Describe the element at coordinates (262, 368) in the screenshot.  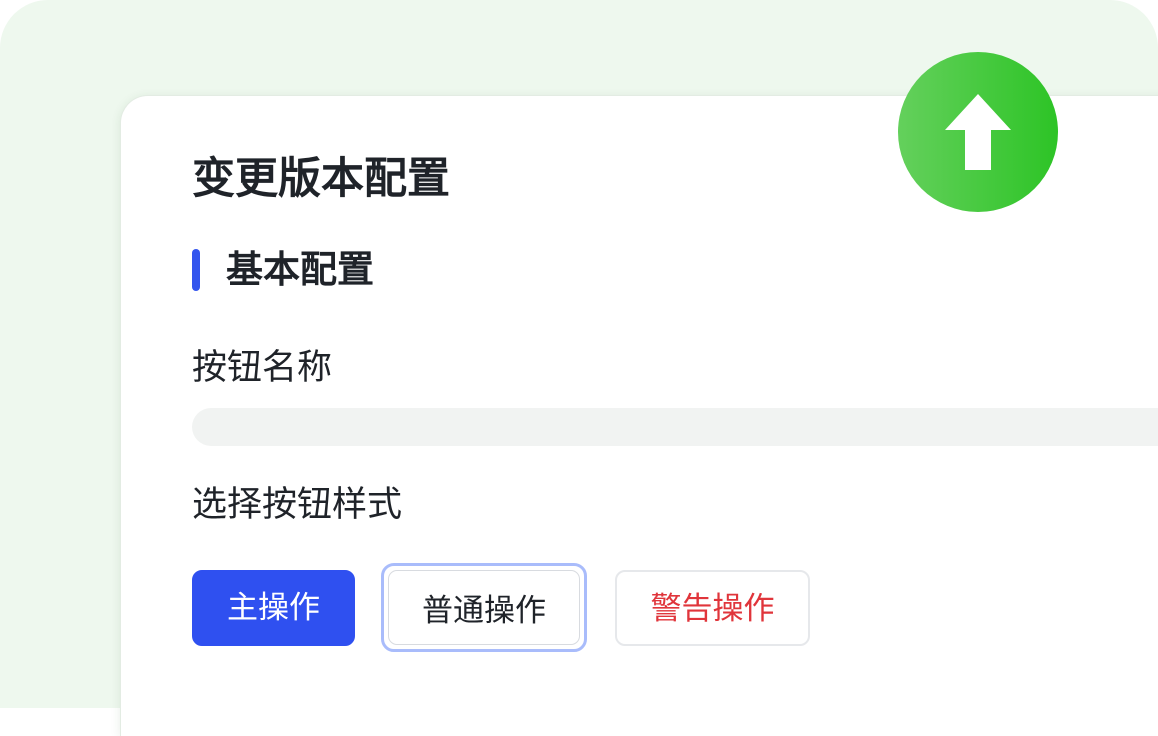
I see `button-name-label: 按钮名称` at that location.